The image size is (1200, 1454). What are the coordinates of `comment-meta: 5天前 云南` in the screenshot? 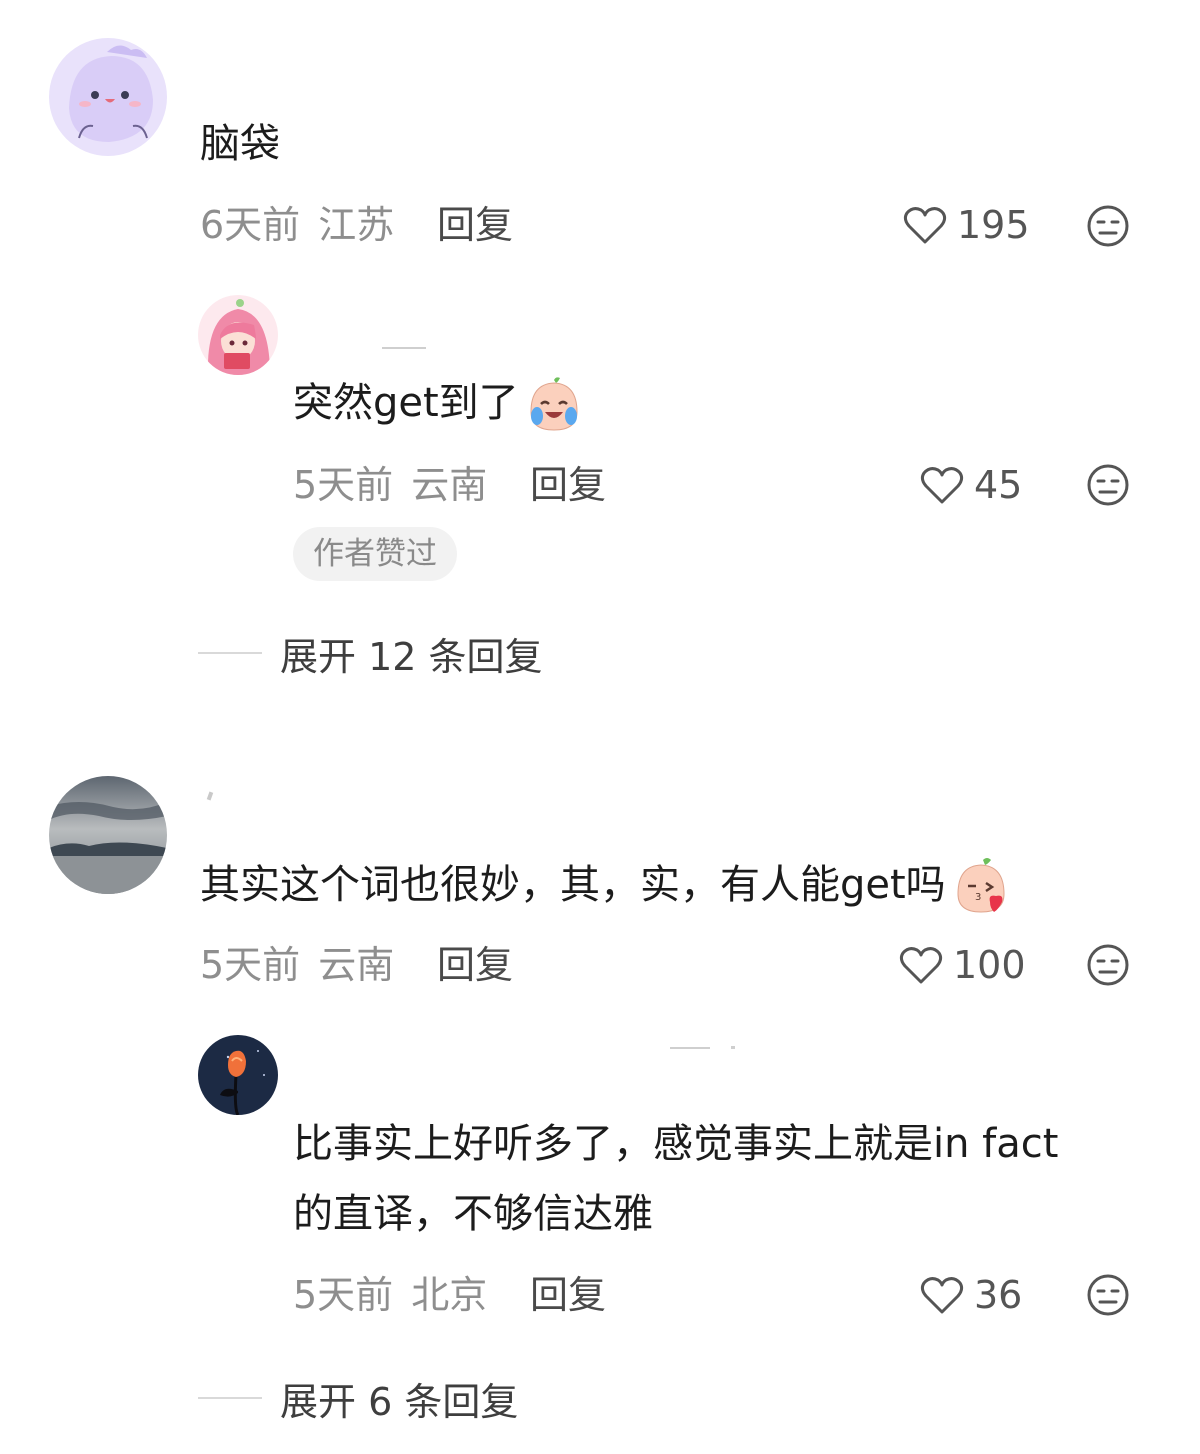 It's located at (297, 965).